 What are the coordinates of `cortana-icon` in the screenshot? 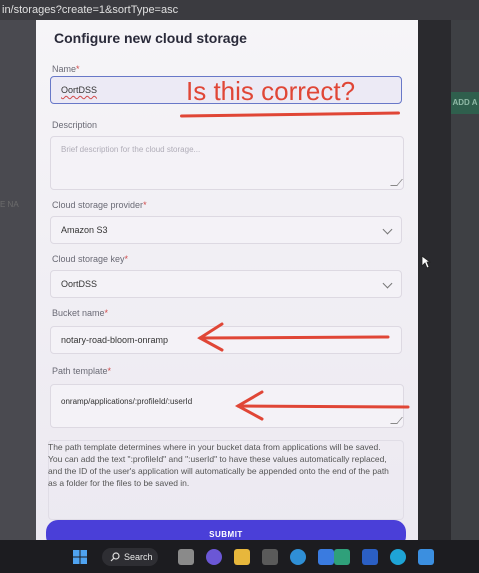 It's located at (398, 557).